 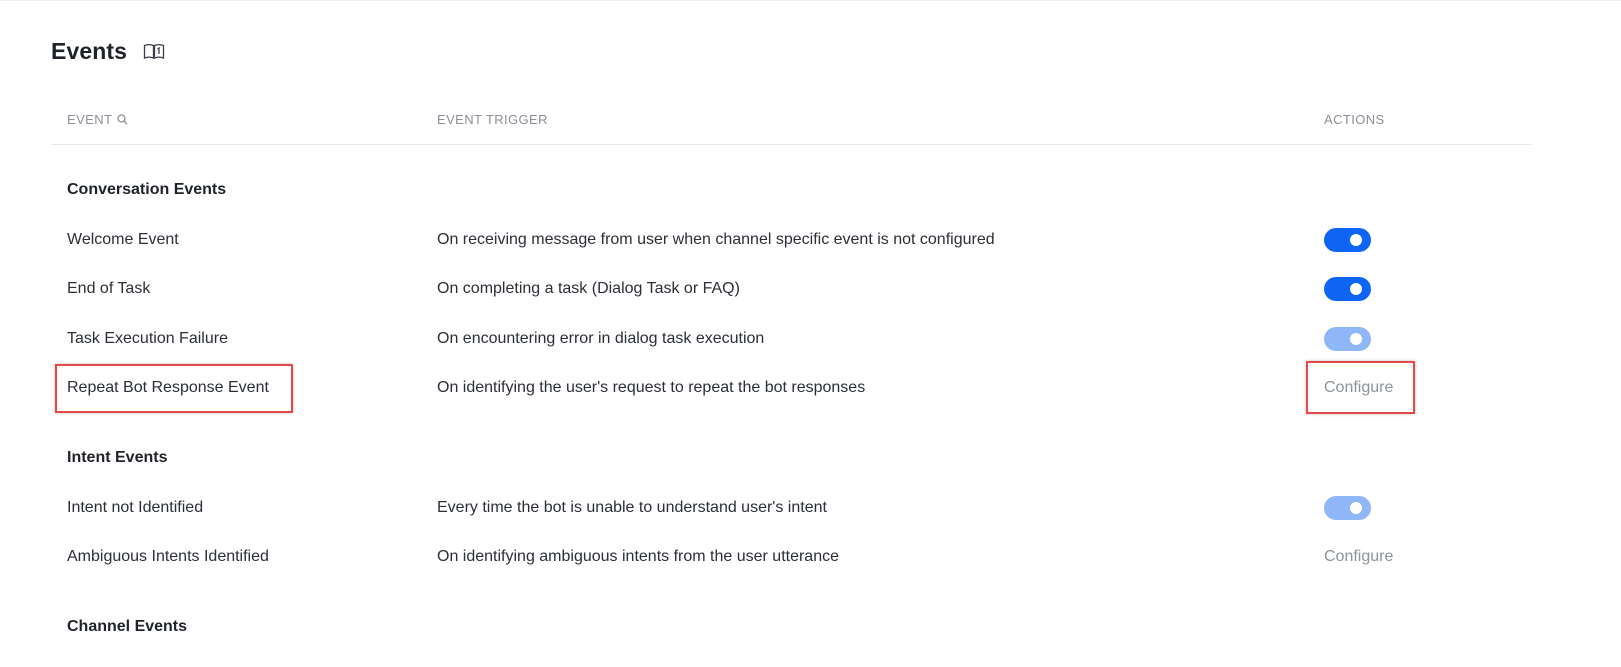 What do you see at coordinates (90, 119) in the screenshot?
I see `event-column-label: EVENT` at bounding box center [90, 119].